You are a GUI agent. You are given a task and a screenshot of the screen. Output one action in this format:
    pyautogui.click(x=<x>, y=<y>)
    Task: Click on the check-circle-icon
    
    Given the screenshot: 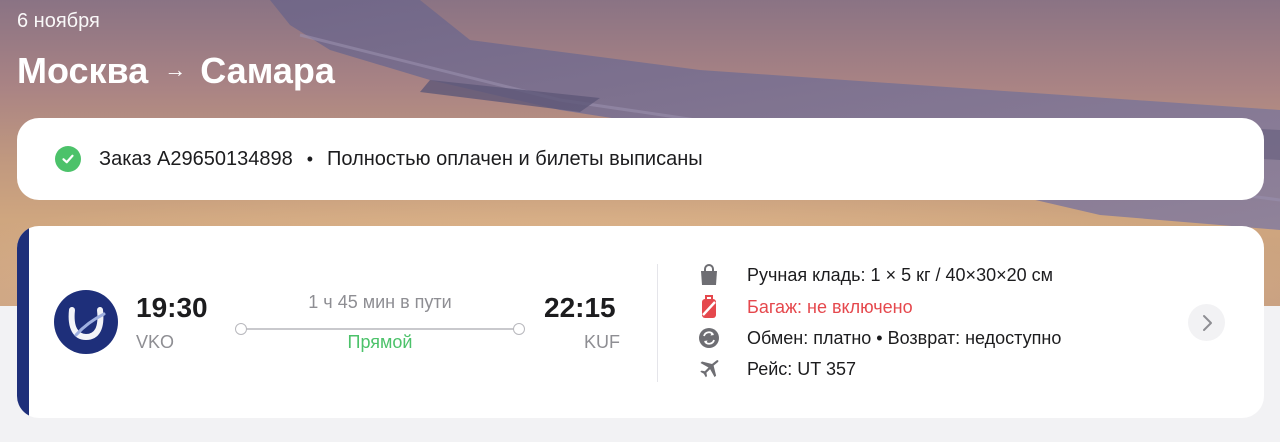 What is the action you would take?
    pyautogui.click(x=68, y=159)
    